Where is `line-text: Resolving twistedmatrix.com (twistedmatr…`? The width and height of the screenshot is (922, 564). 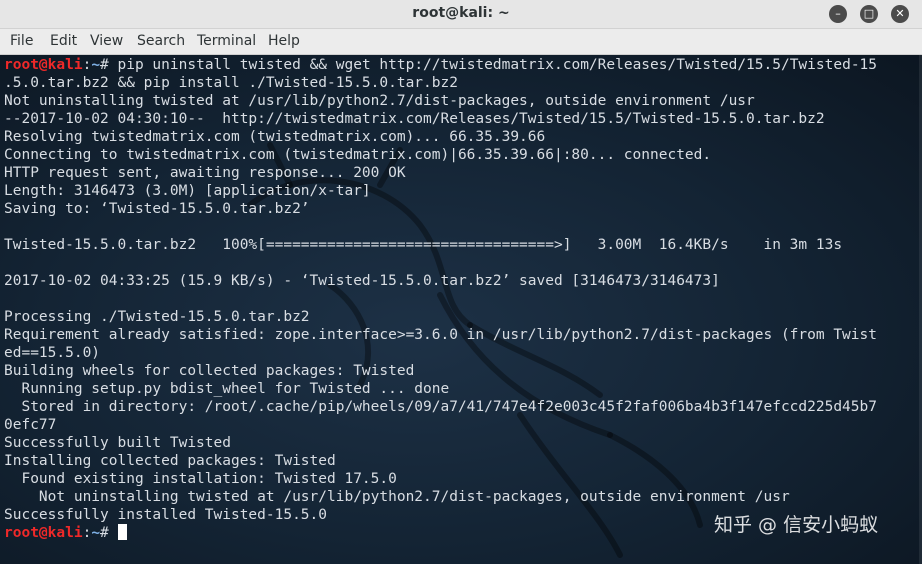
line-text: Resolving twistedmatrix.com (twistedmatr… is located at coordinates (275, 137).